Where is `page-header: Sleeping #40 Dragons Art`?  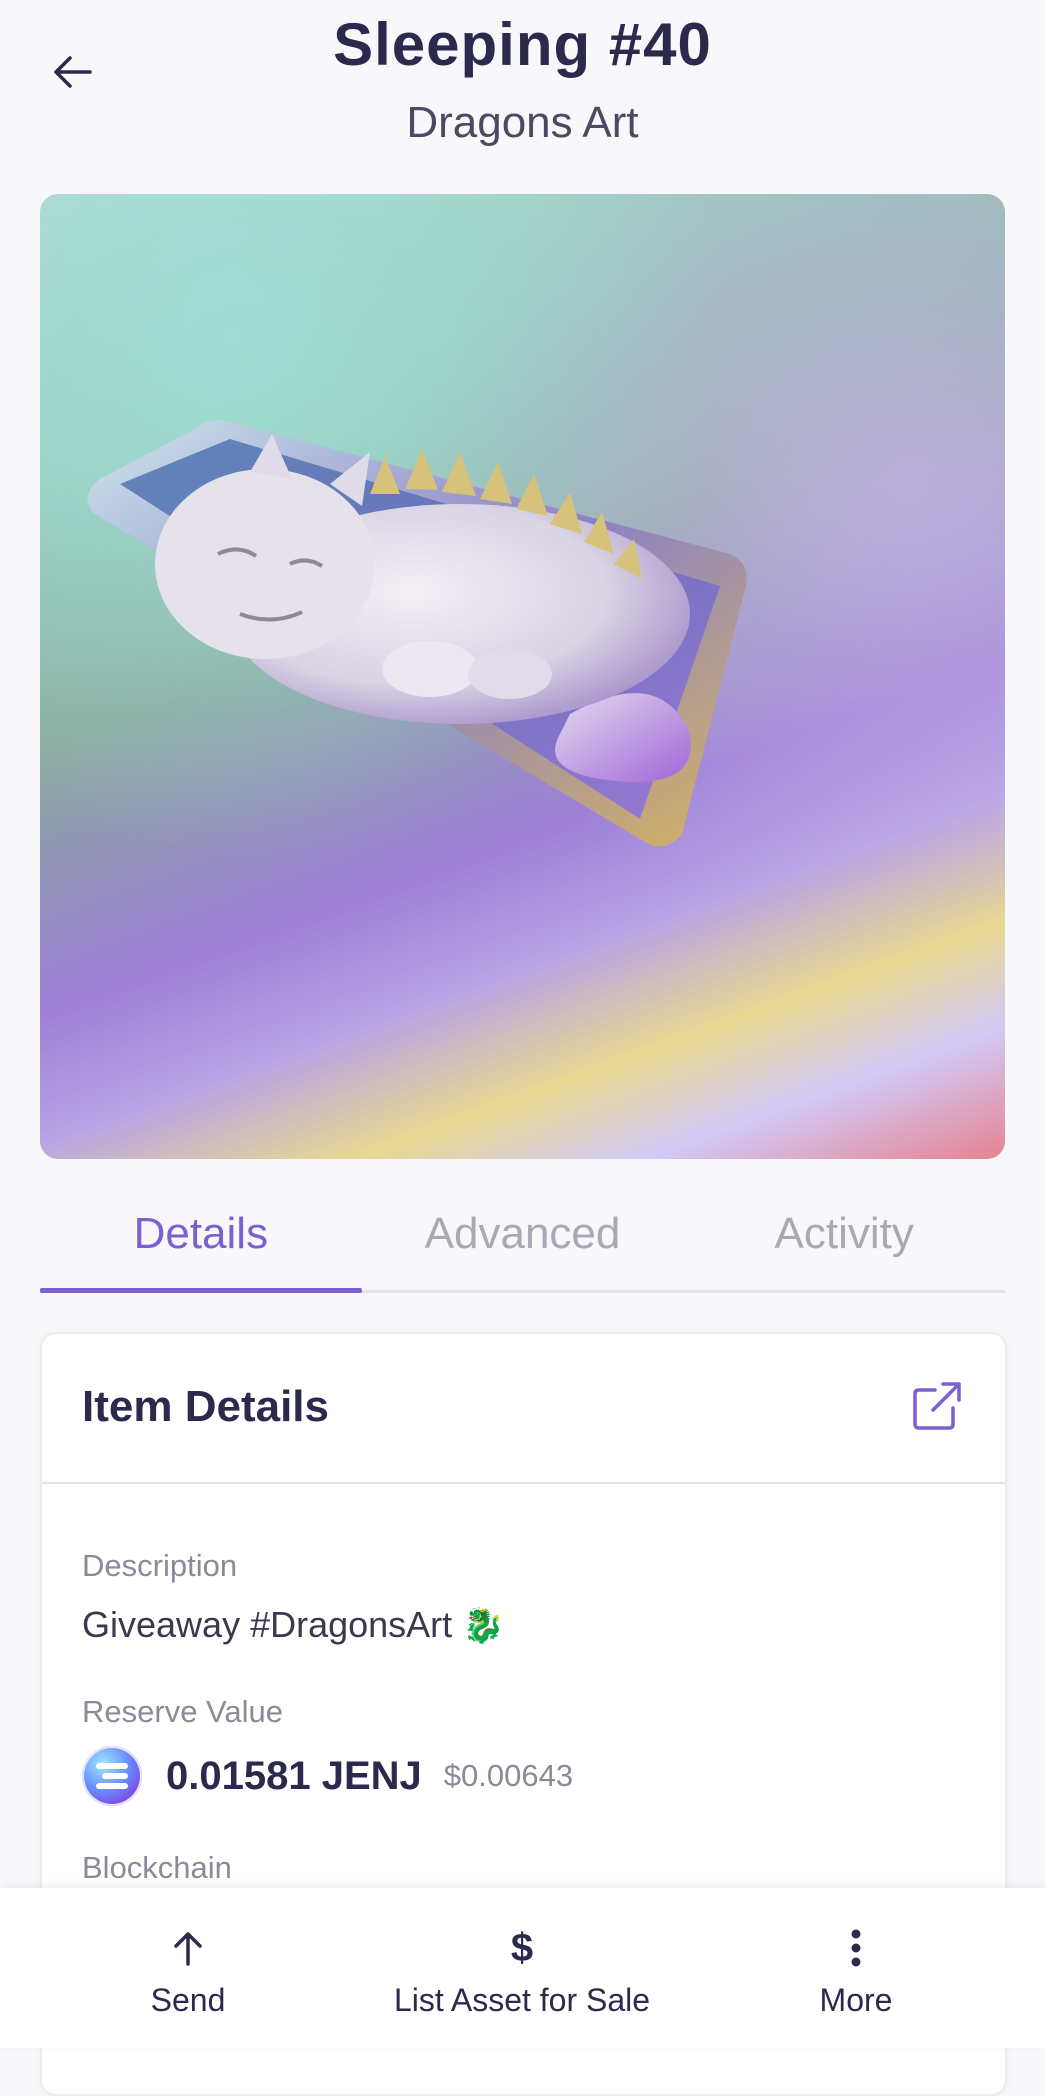
page-header: Sleeping #40 Dragons Art is located at coordinates (522, 87).